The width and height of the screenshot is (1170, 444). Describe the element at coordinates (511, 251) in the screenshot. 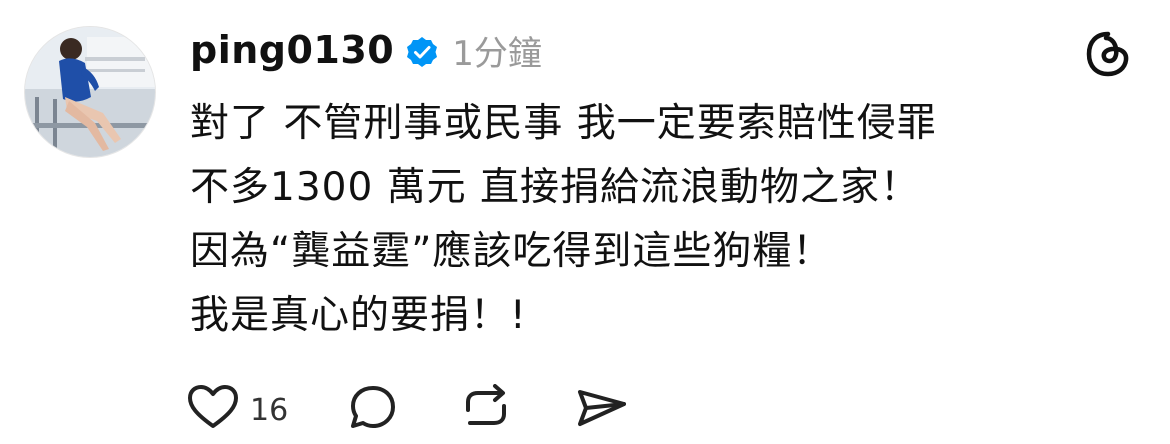

I see `post-text-line-3: 因為“龔益霆”應該吃得到這些狗糧！` at that location.